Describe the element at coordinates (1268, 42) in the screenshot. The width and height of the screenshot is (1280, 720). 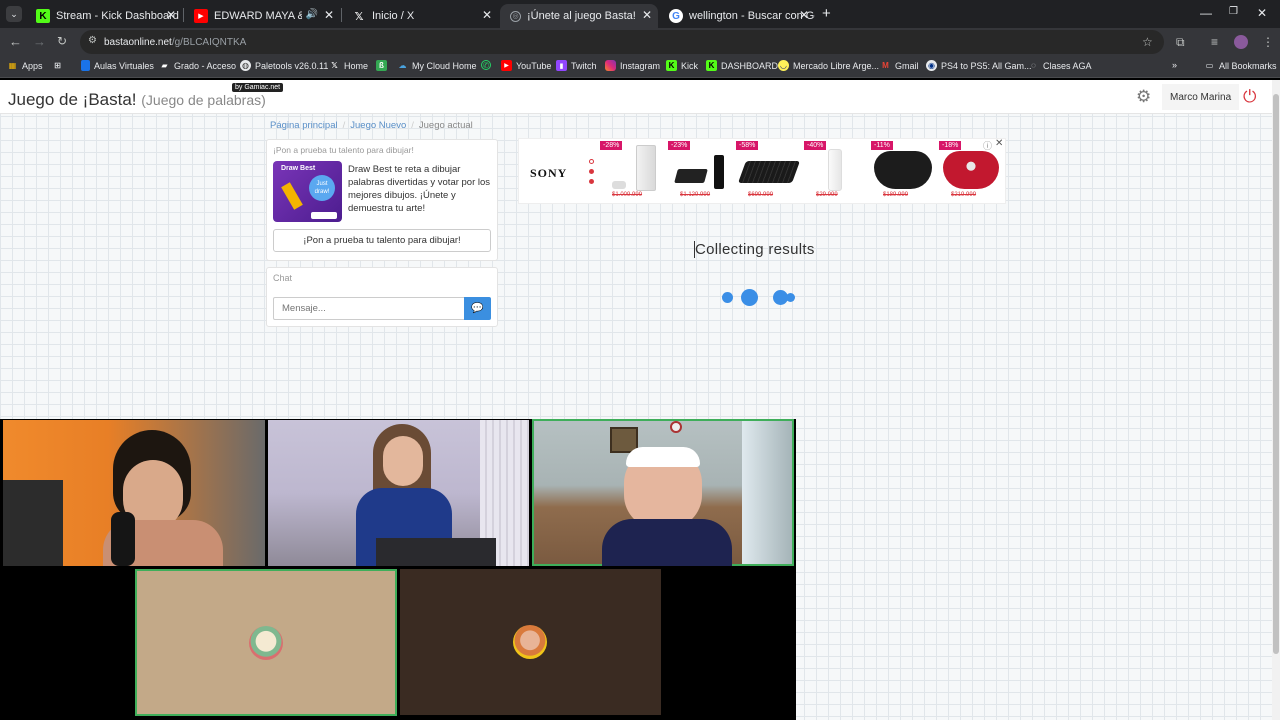
I see `menu-icon: ⋮` at that location.